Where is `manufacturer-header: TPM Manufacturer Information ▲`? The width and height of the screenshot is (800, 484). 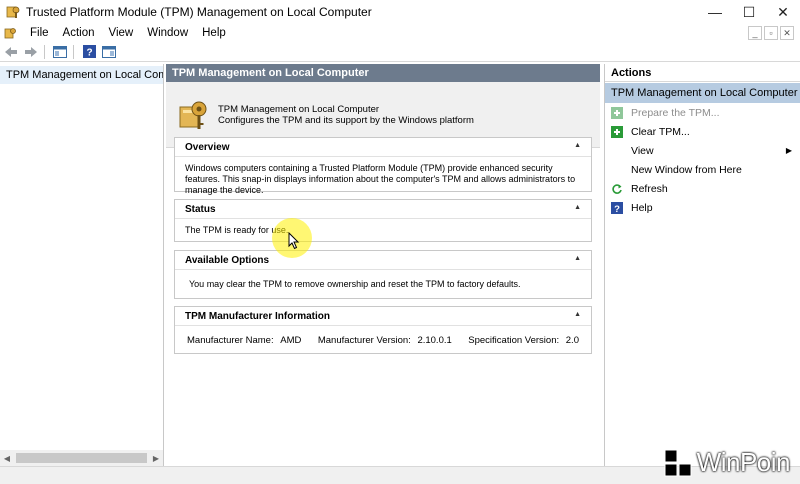 manufacturer-header: TPM Manufacturer Information ▲ is located at coordinates (383, 316).